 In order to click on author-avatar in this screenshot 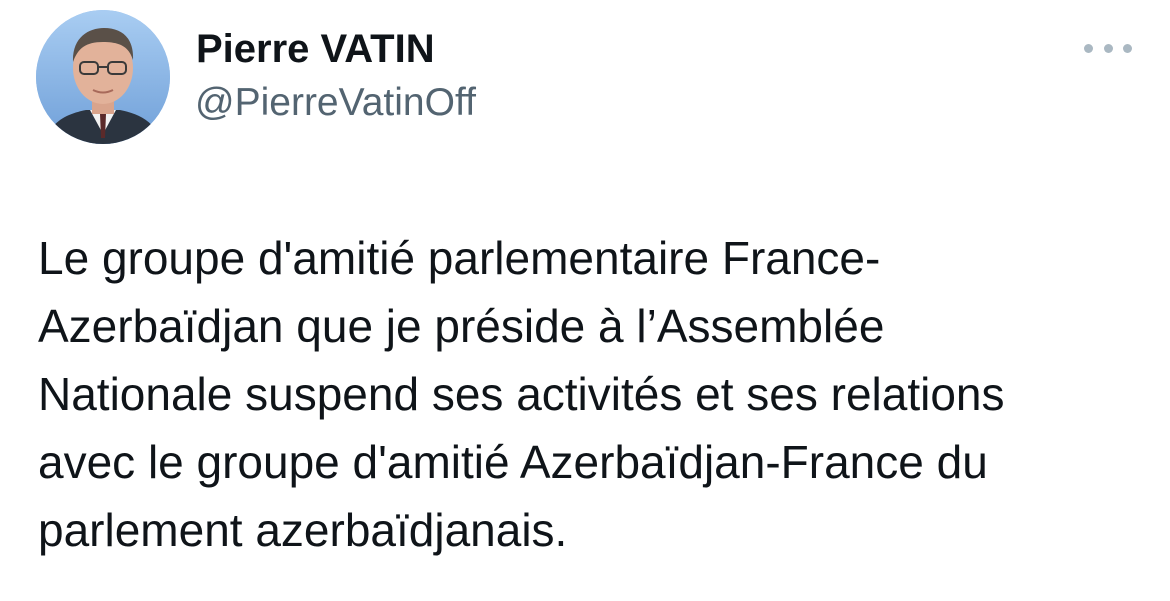, I will do `click(103, 77)`.